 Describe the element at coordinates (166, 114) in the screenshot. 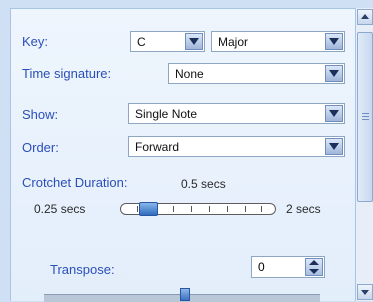

I see `show-value: Single Note` at that location.